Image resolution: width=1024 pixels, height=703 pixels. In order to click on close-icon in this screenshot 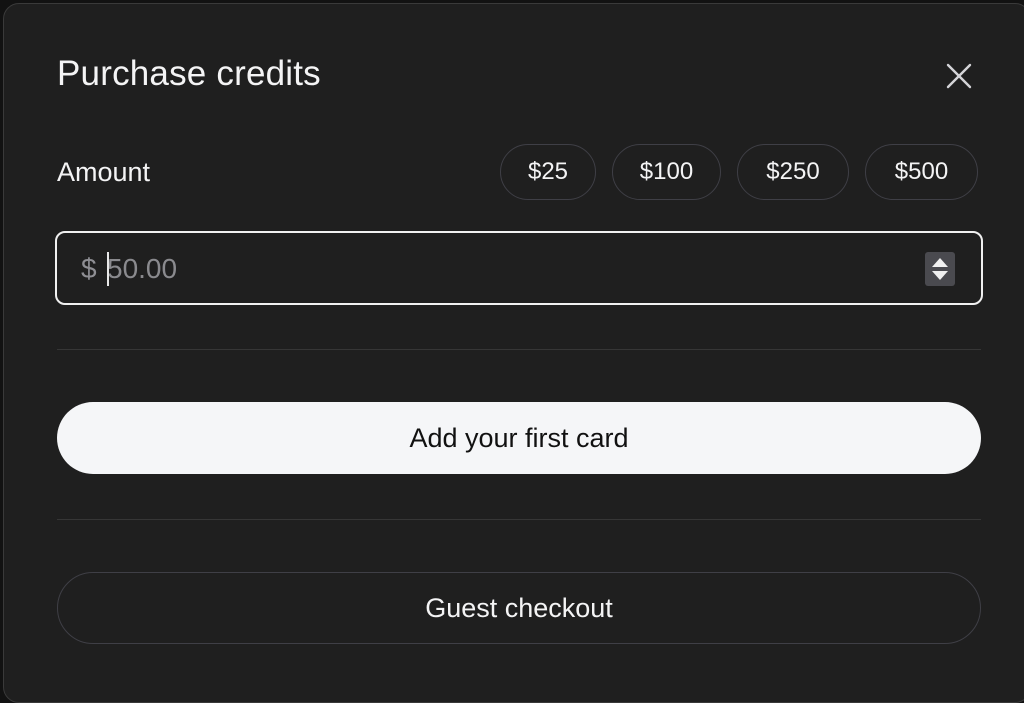, I will do `click(959, 76)`.